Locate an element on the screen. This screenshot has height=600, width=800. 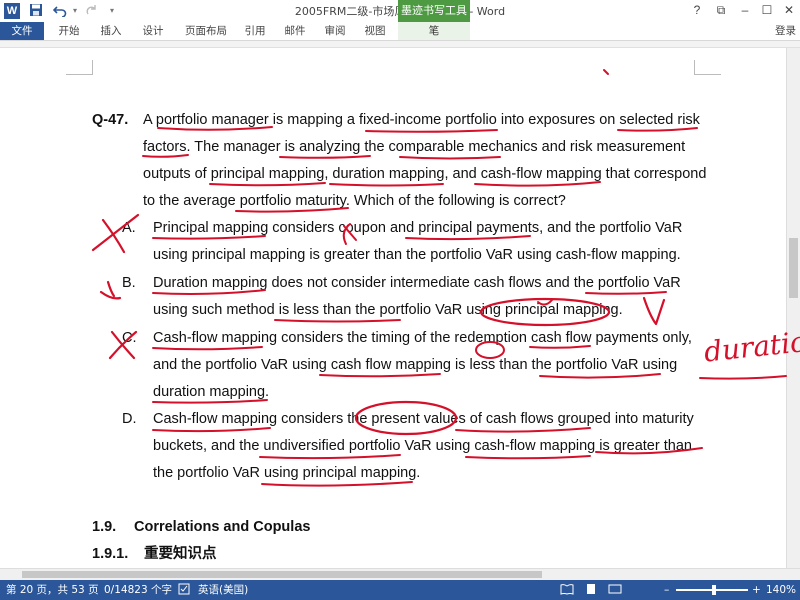
ribbon-tab-bar: 文件 开始 插入 设计 页面布局 引用 邮件 审阅 视图 笔 登录 is located at coordinates (400, 31).